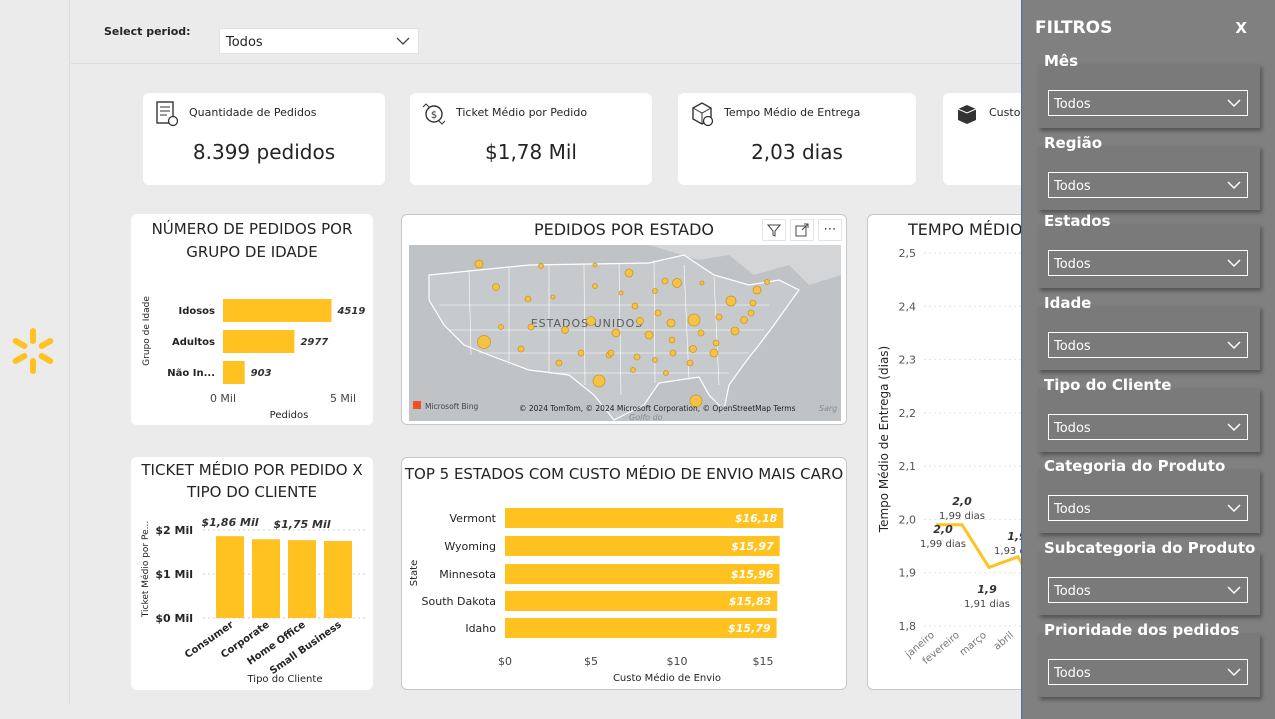 This screenshot has width=1275, height=719. Describe the element at coordinates (261, 373) in the screenshot. I see `data-label: 903` at that location.